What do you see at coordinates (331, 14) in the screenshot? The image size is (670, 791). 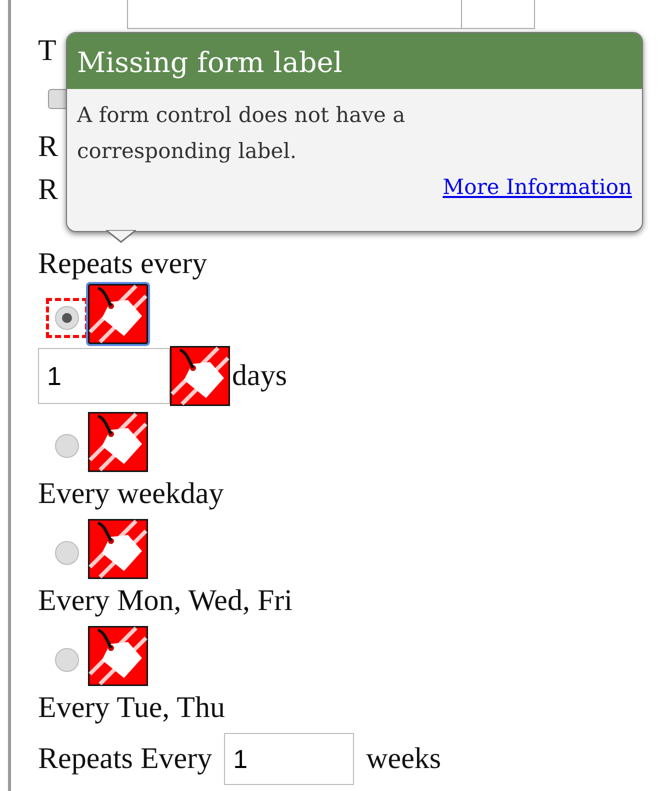 I see `text-field` at bounding box center [331, 14].